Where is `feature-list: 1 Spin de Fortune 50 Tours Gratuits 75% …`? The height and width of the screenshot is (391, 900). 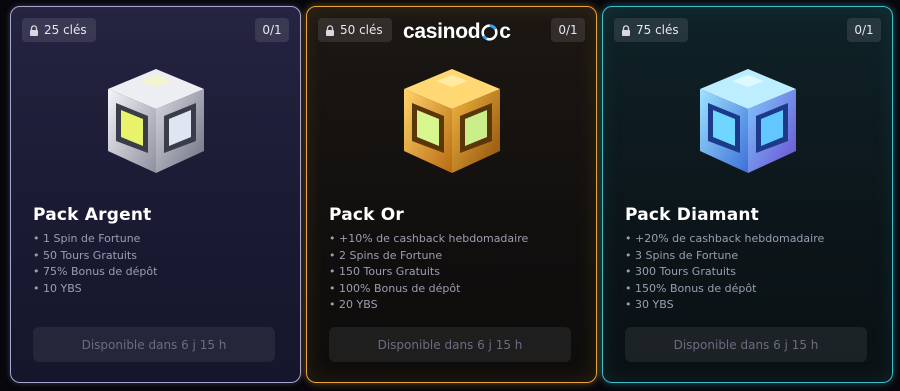 feature-list: 1 Spin de Fortune 50 Tours Gratuits 75% … is located at coordinates (95, 264).